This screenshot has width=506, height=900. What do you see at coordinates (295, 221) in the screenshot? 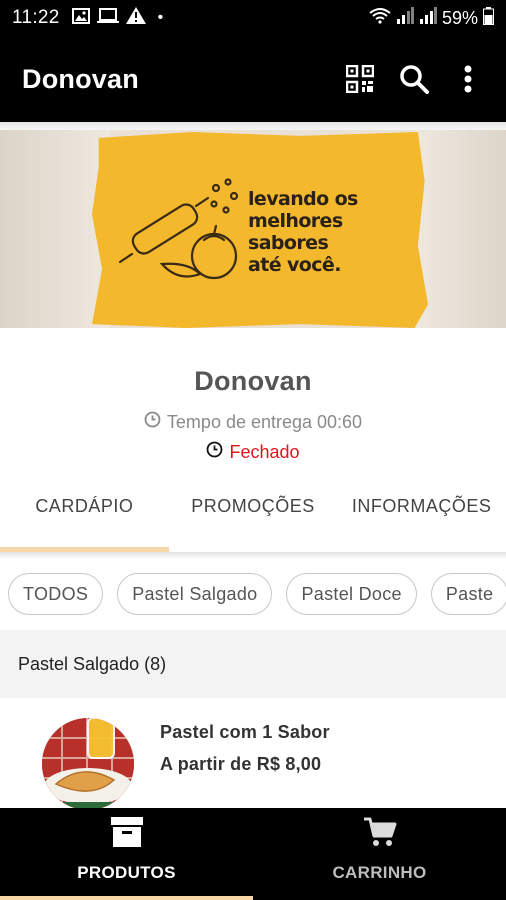
I see `banner-line: melhores` at bounding box center [295, 221].